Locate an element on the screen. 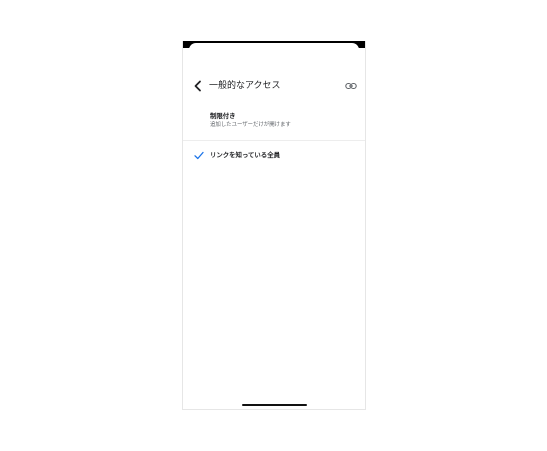 The image size is (547, 451). option-restricted-subtitle: 追加したユーザーだけが開けます is located at coordinates (250, 125).